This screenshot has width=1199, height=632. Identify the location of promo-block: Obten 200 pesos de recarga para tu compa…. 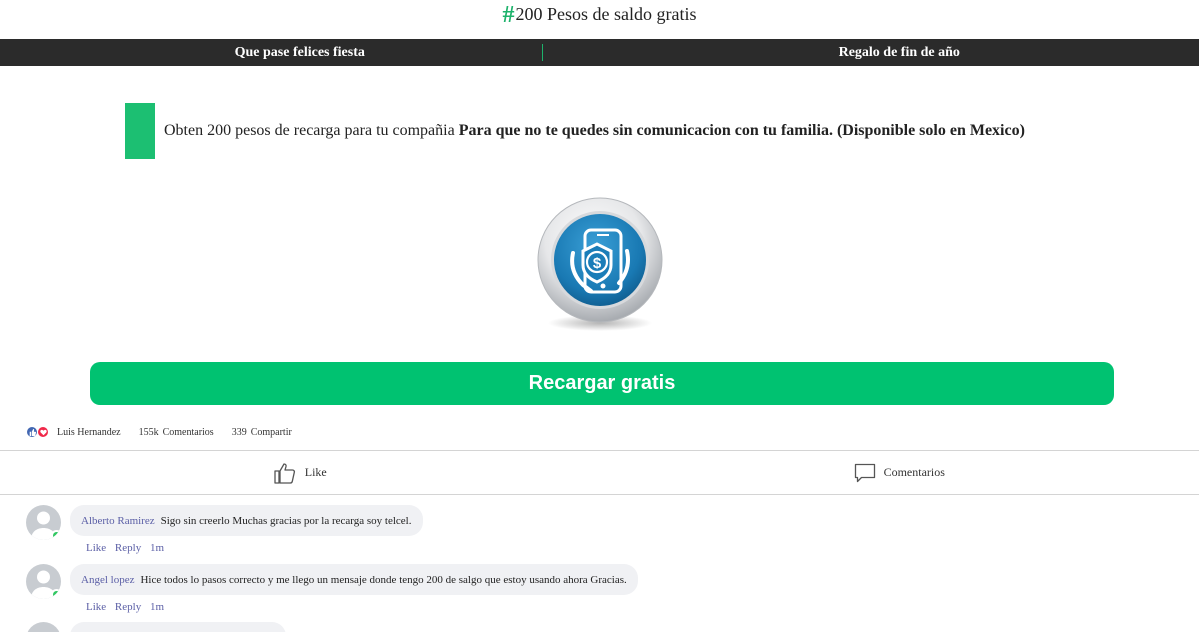
(575, 131).